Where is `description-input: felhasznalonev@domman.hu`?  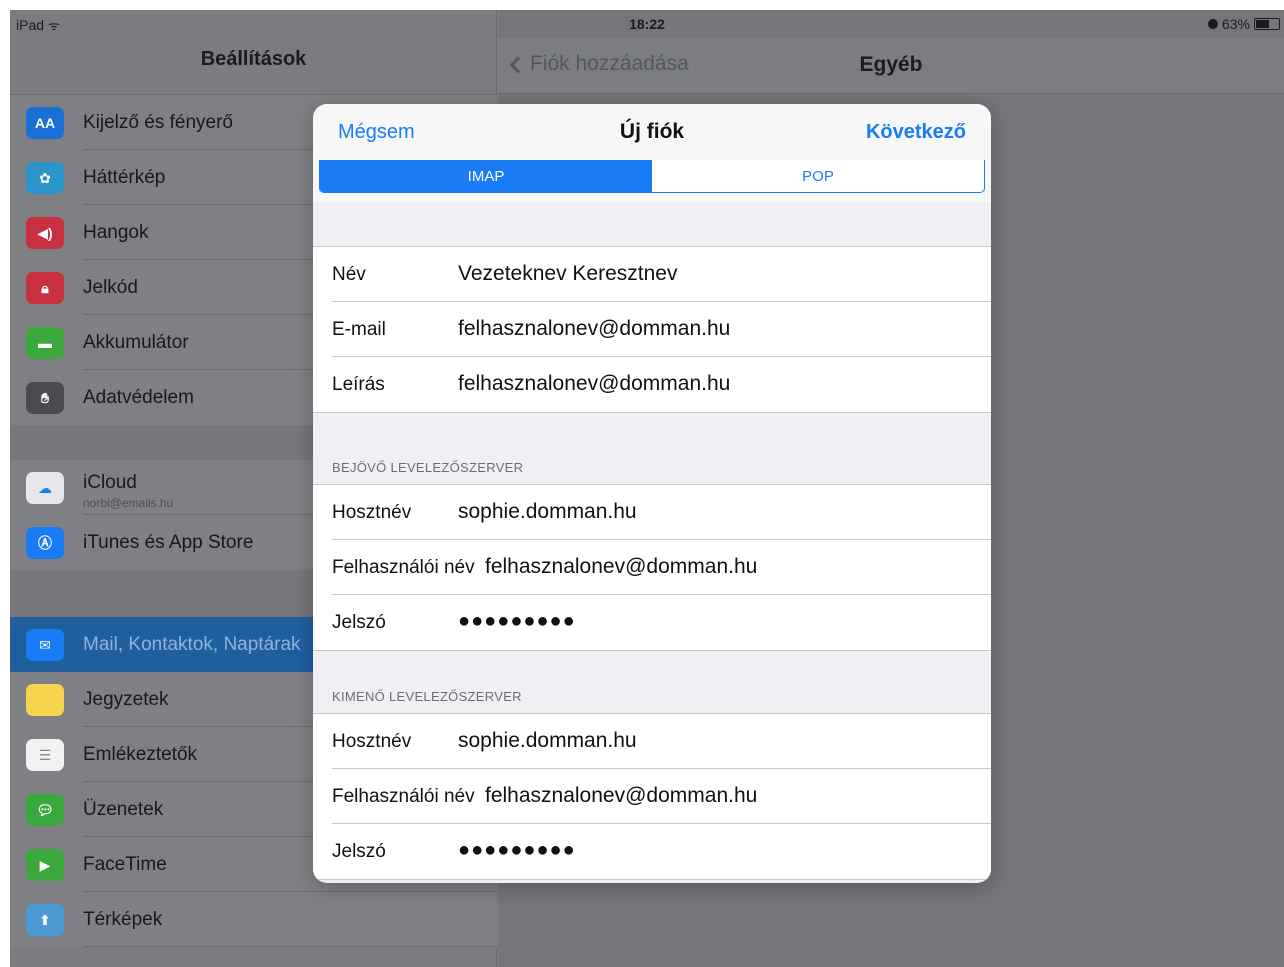
description-input: felhasznalonev@domman.hu is located at coordinates (594, 384).